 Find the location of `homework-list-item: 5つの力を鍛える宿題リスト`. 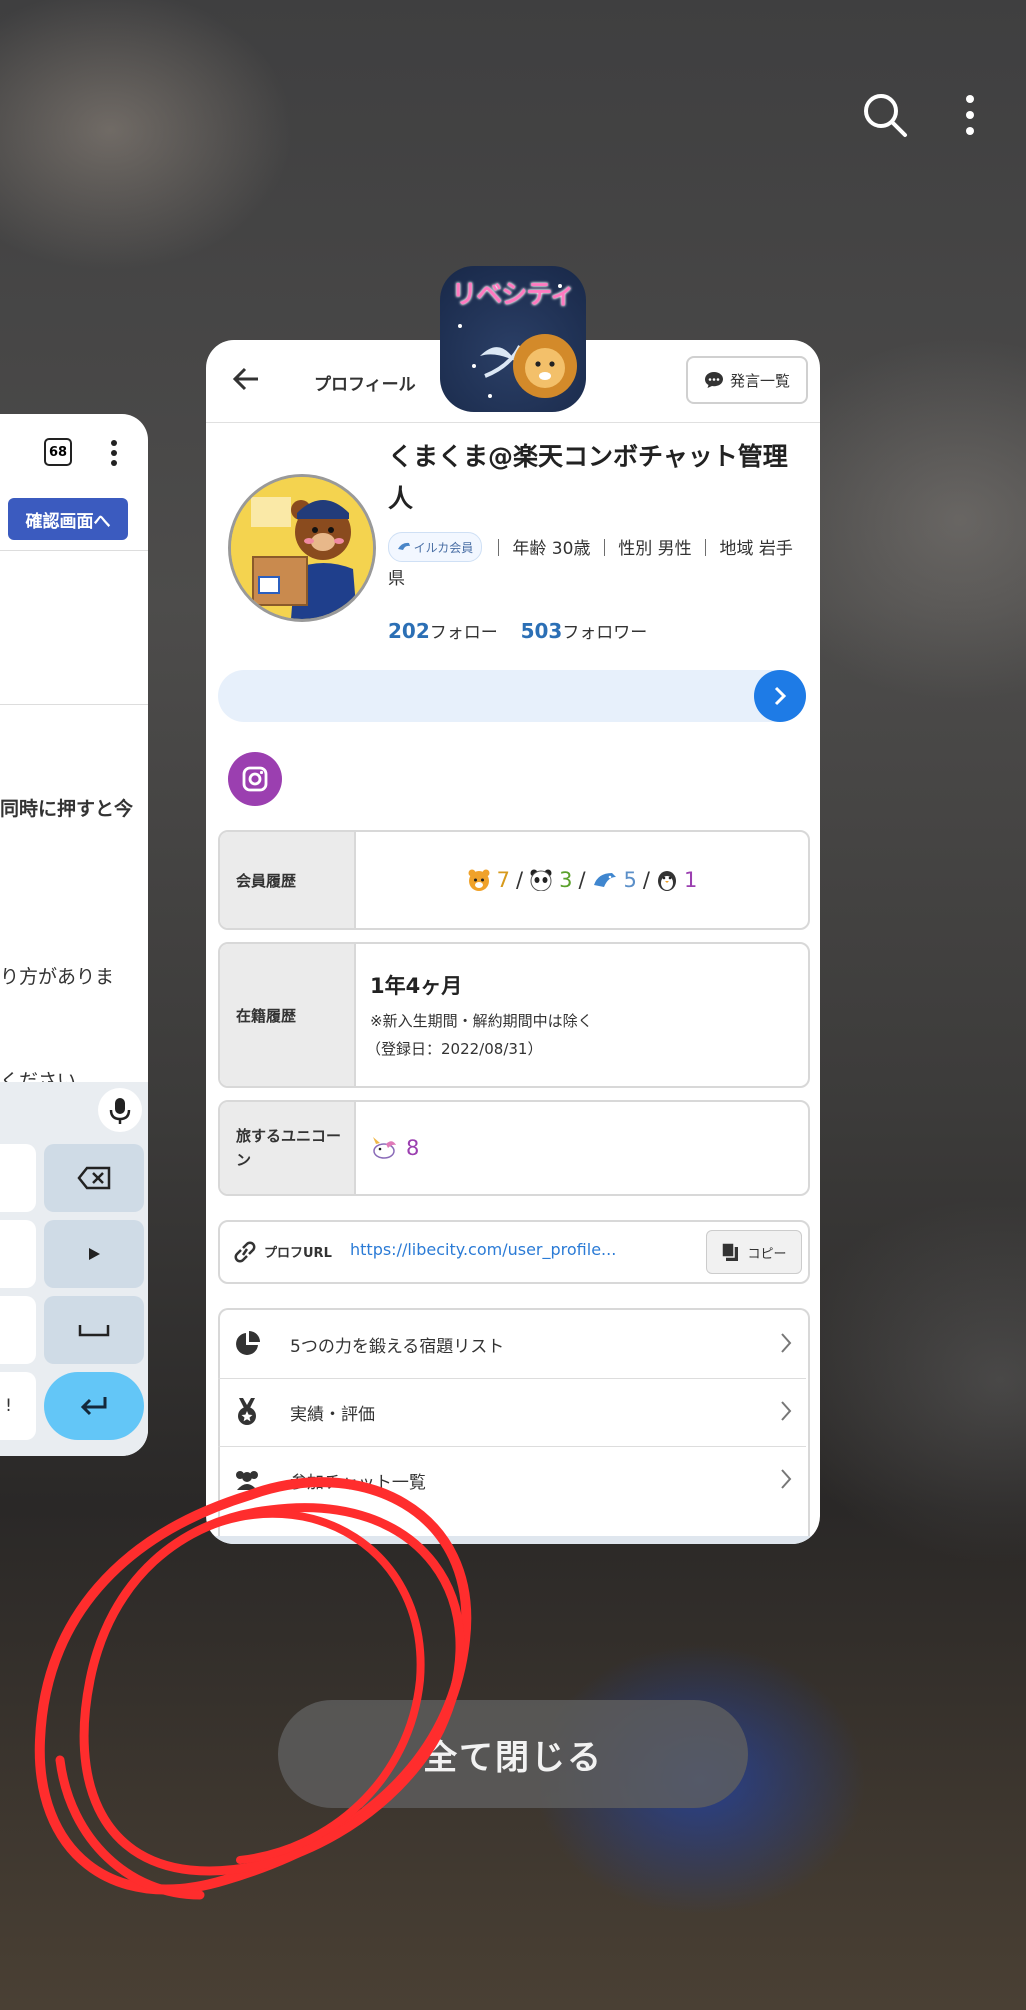

homework-list-item: 5つの力を鍛える宿題リスト is located at coordinates (512, 1344).